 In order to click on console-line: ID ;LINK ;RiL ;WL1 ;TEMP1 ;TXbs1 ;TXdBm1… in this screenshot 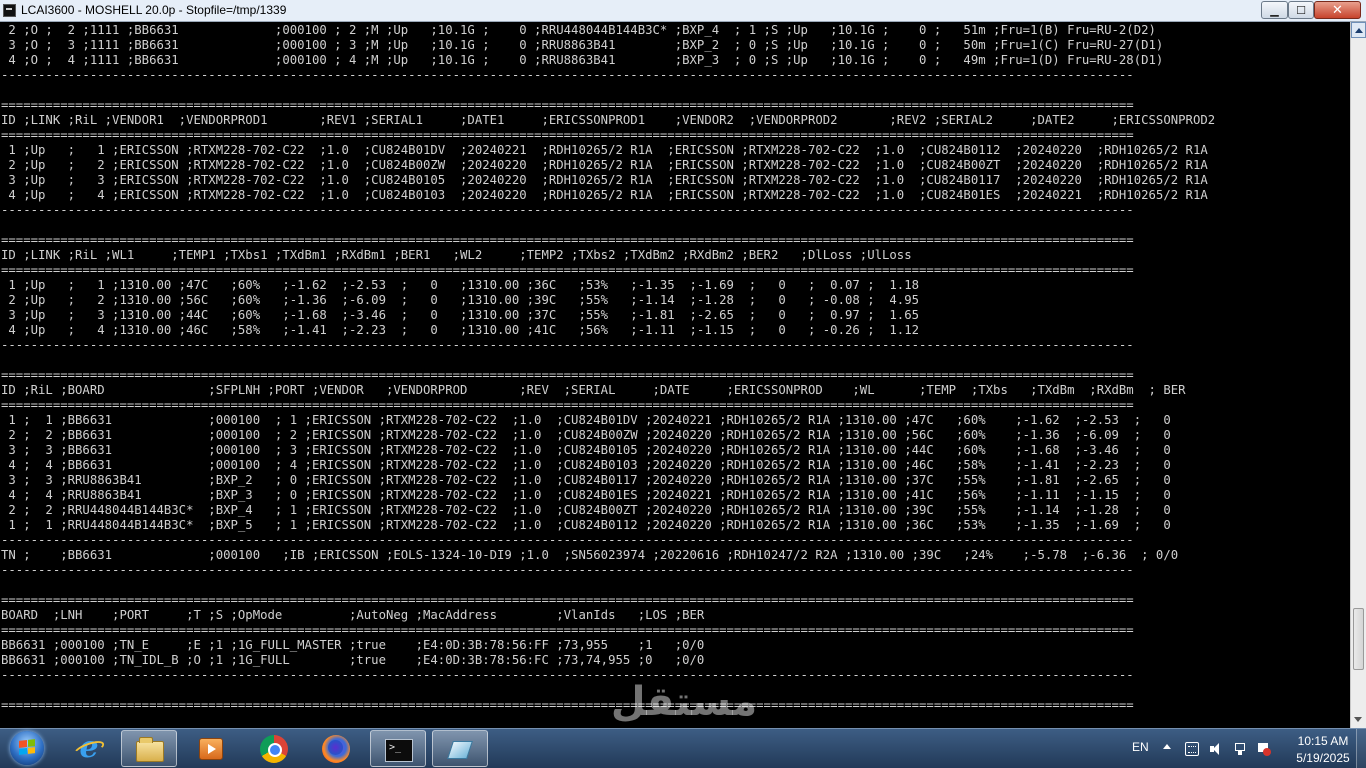, I will do `click(456, 255)`.